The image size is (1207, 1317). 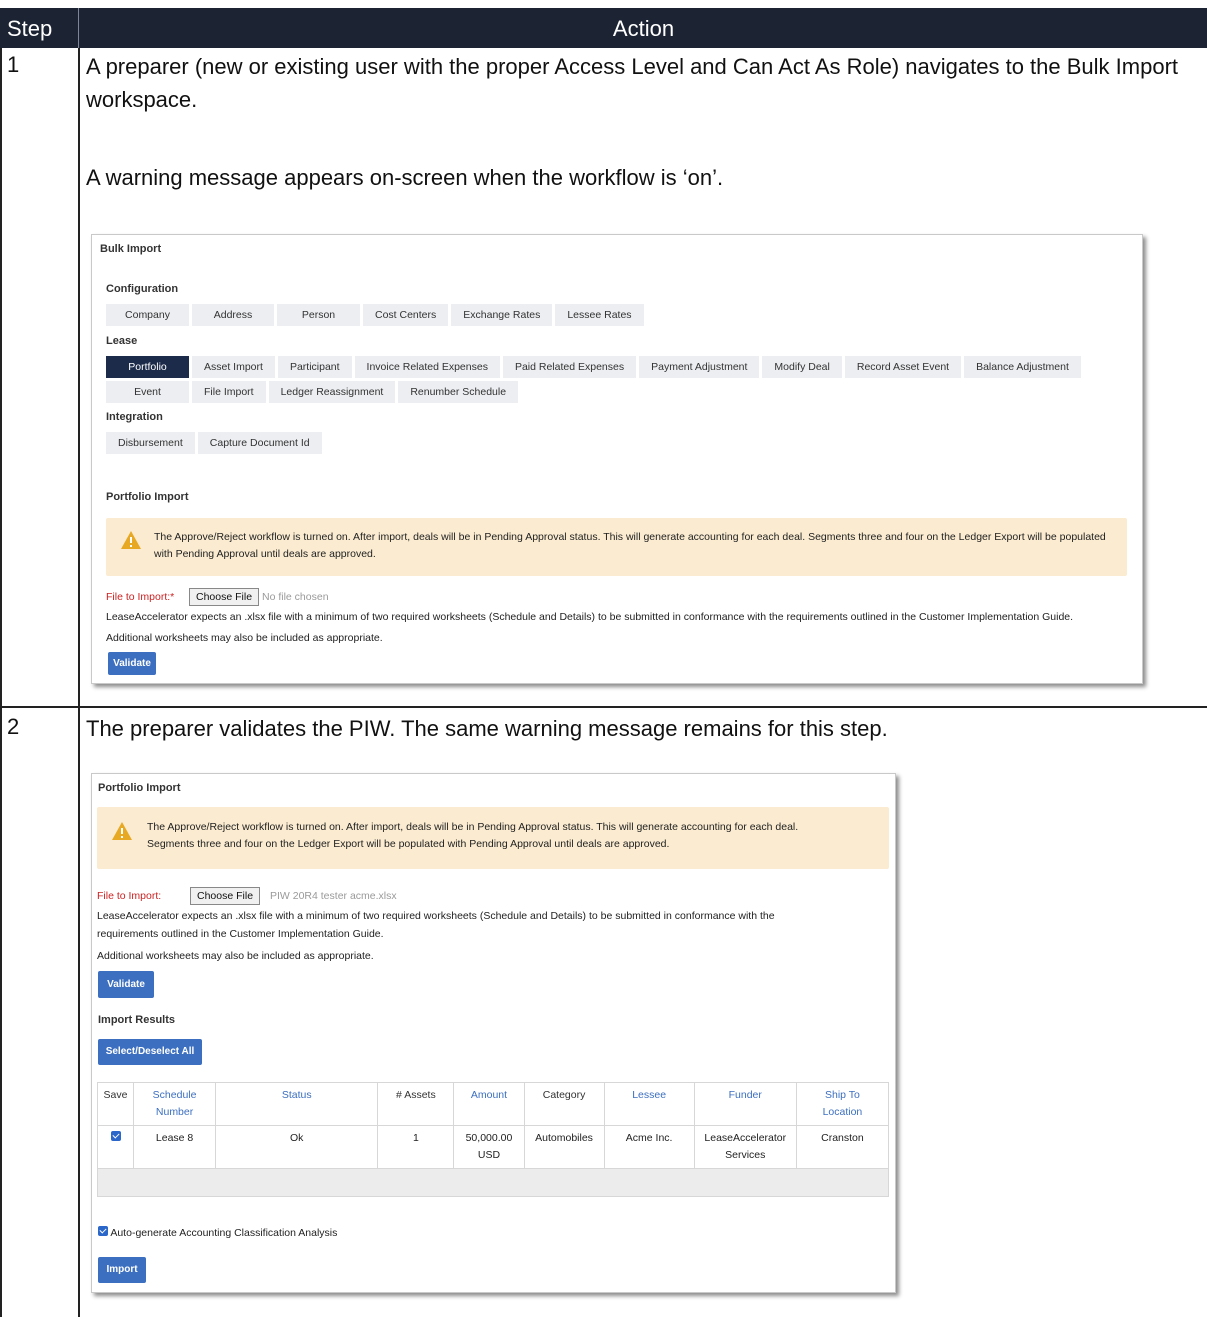 I want to click on tab-portfolio: Portfolio, so click(x=147, y=367).